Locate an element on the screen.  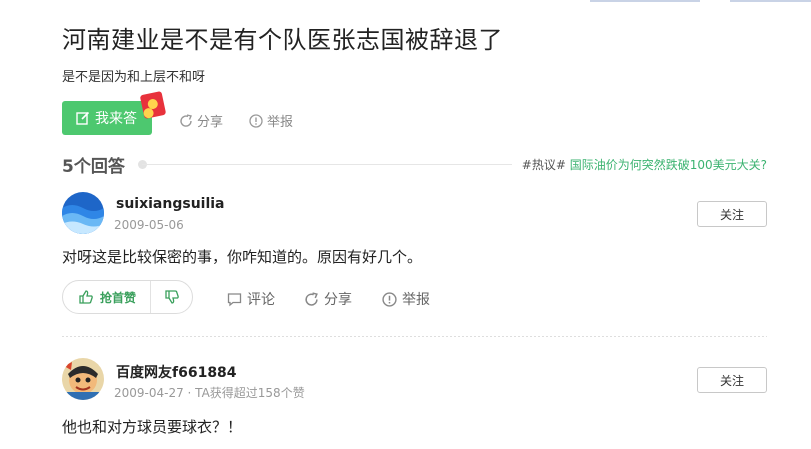
vote-group: 抢首赞 is located at coordinates (127, 297).